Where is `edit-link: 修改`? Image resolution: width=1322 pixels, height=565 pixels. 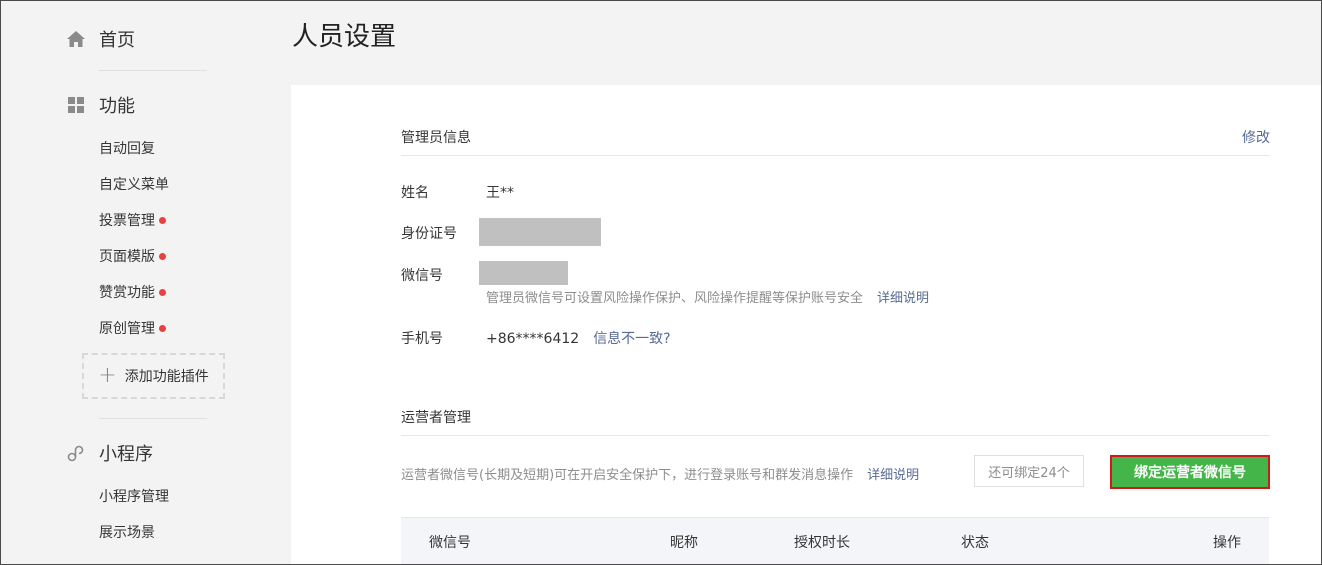
edit-link: 修改 is located at coordinates (1256, 137).